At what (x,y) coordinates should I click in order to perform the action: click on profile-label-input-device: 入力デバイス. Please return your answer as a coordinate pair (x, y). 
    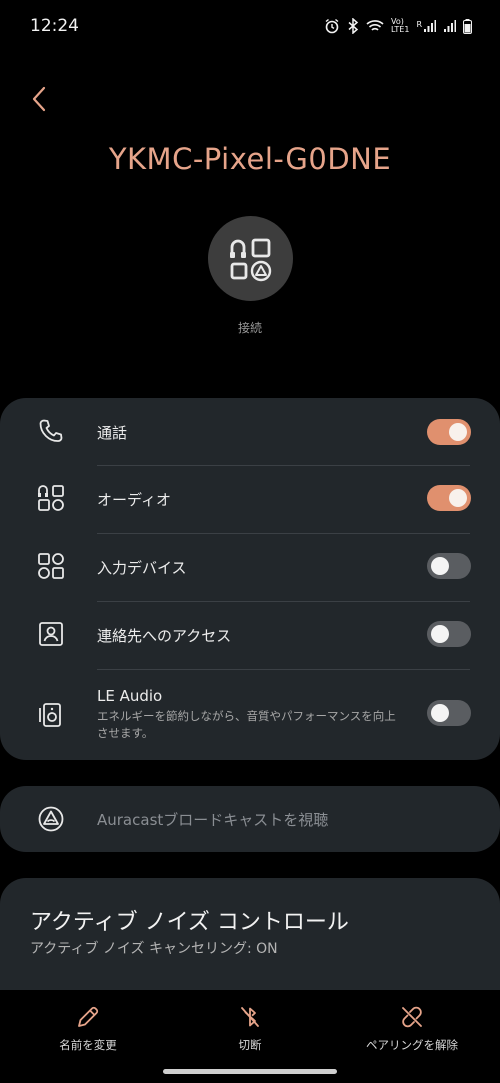
    Looking at the image, I should click on (142, 568).